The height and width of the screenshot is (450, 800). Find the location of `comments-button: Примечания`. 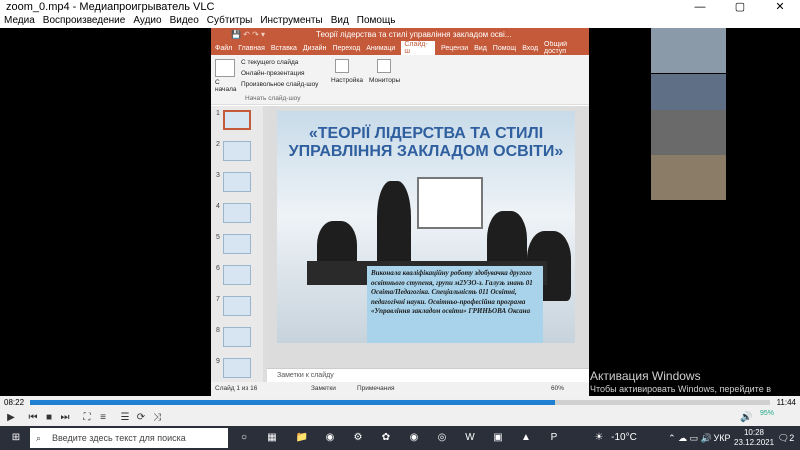

comments-button: Примечания is located at coordinates (376, 389).